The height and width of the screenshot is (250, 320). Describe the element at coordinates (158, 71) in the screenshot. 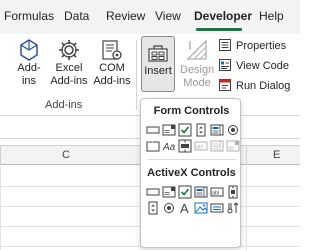

I see `insert-label: Insert` at that location.